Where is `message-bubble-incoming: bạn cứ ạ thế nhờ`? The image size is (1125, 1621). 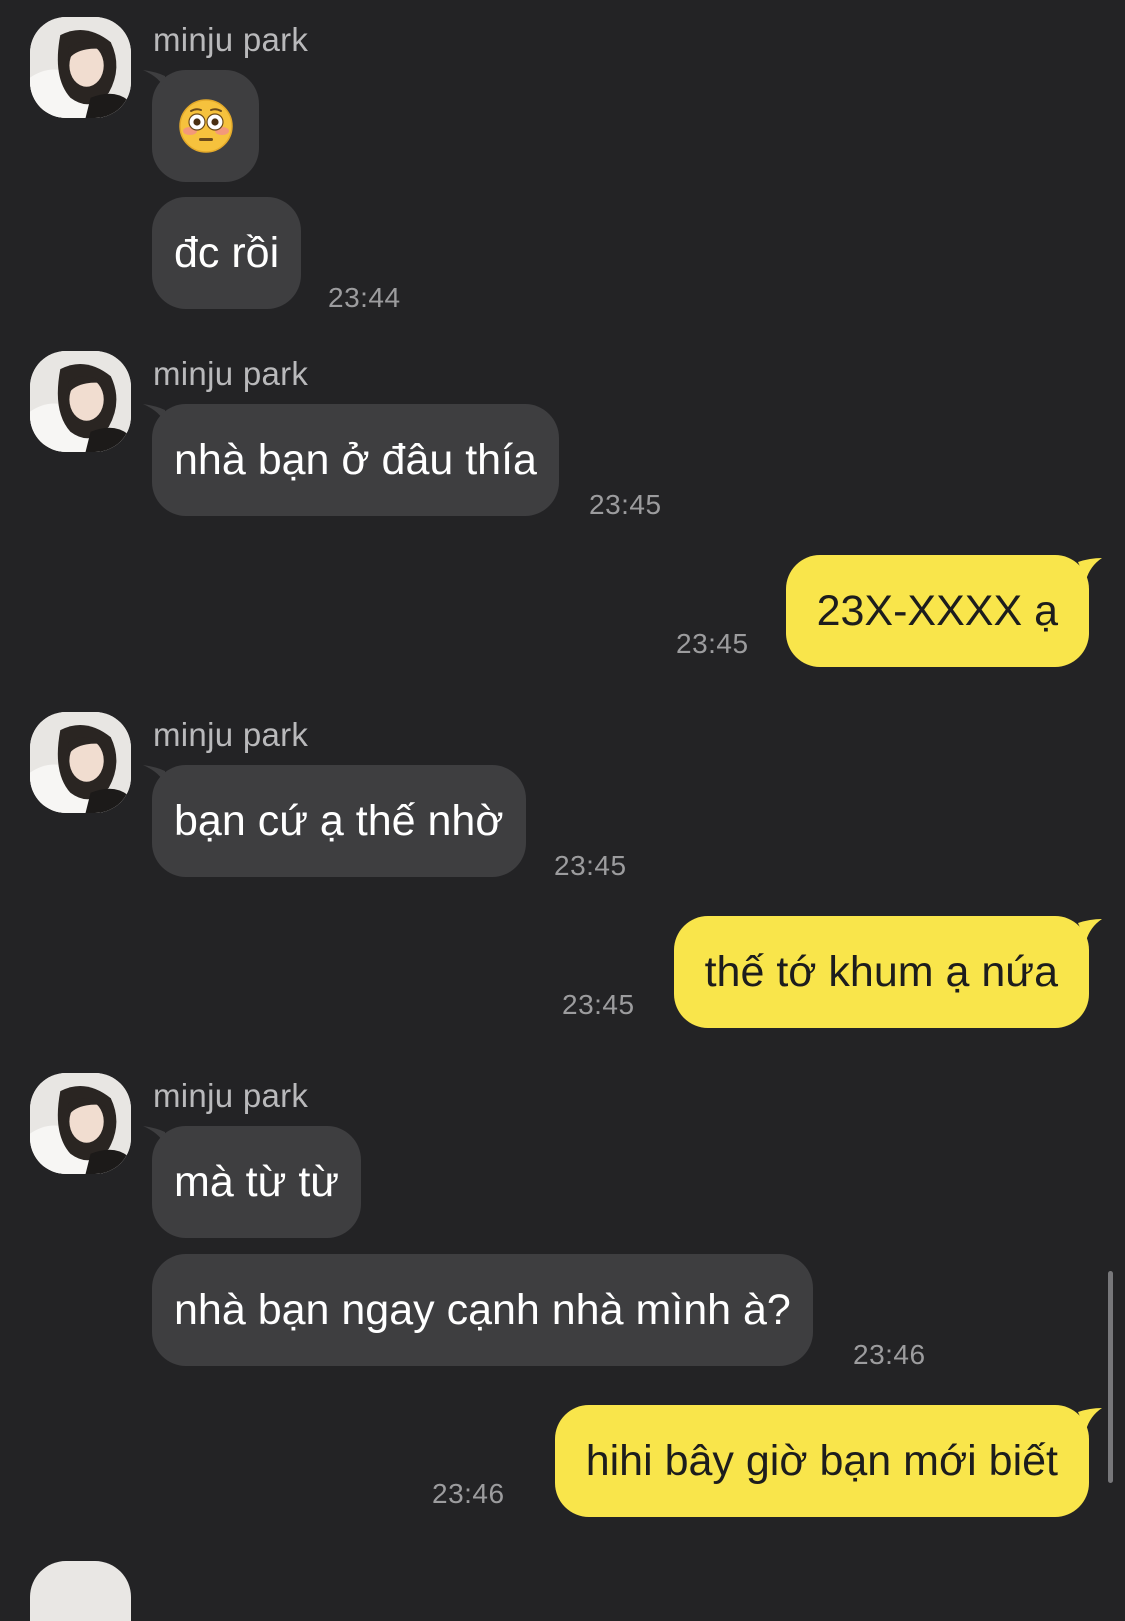 message-bubble-incoming: bạn cứ ạ thế nhờ is located at coordinates (339, 821).